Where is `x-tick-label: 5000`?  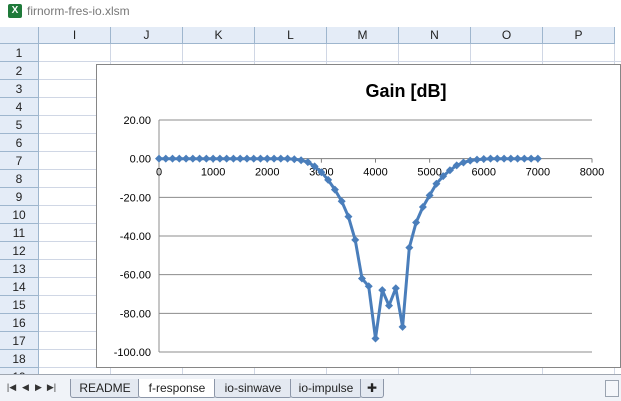 x-tick-label: 5000 is located at coordinates (429, 173).